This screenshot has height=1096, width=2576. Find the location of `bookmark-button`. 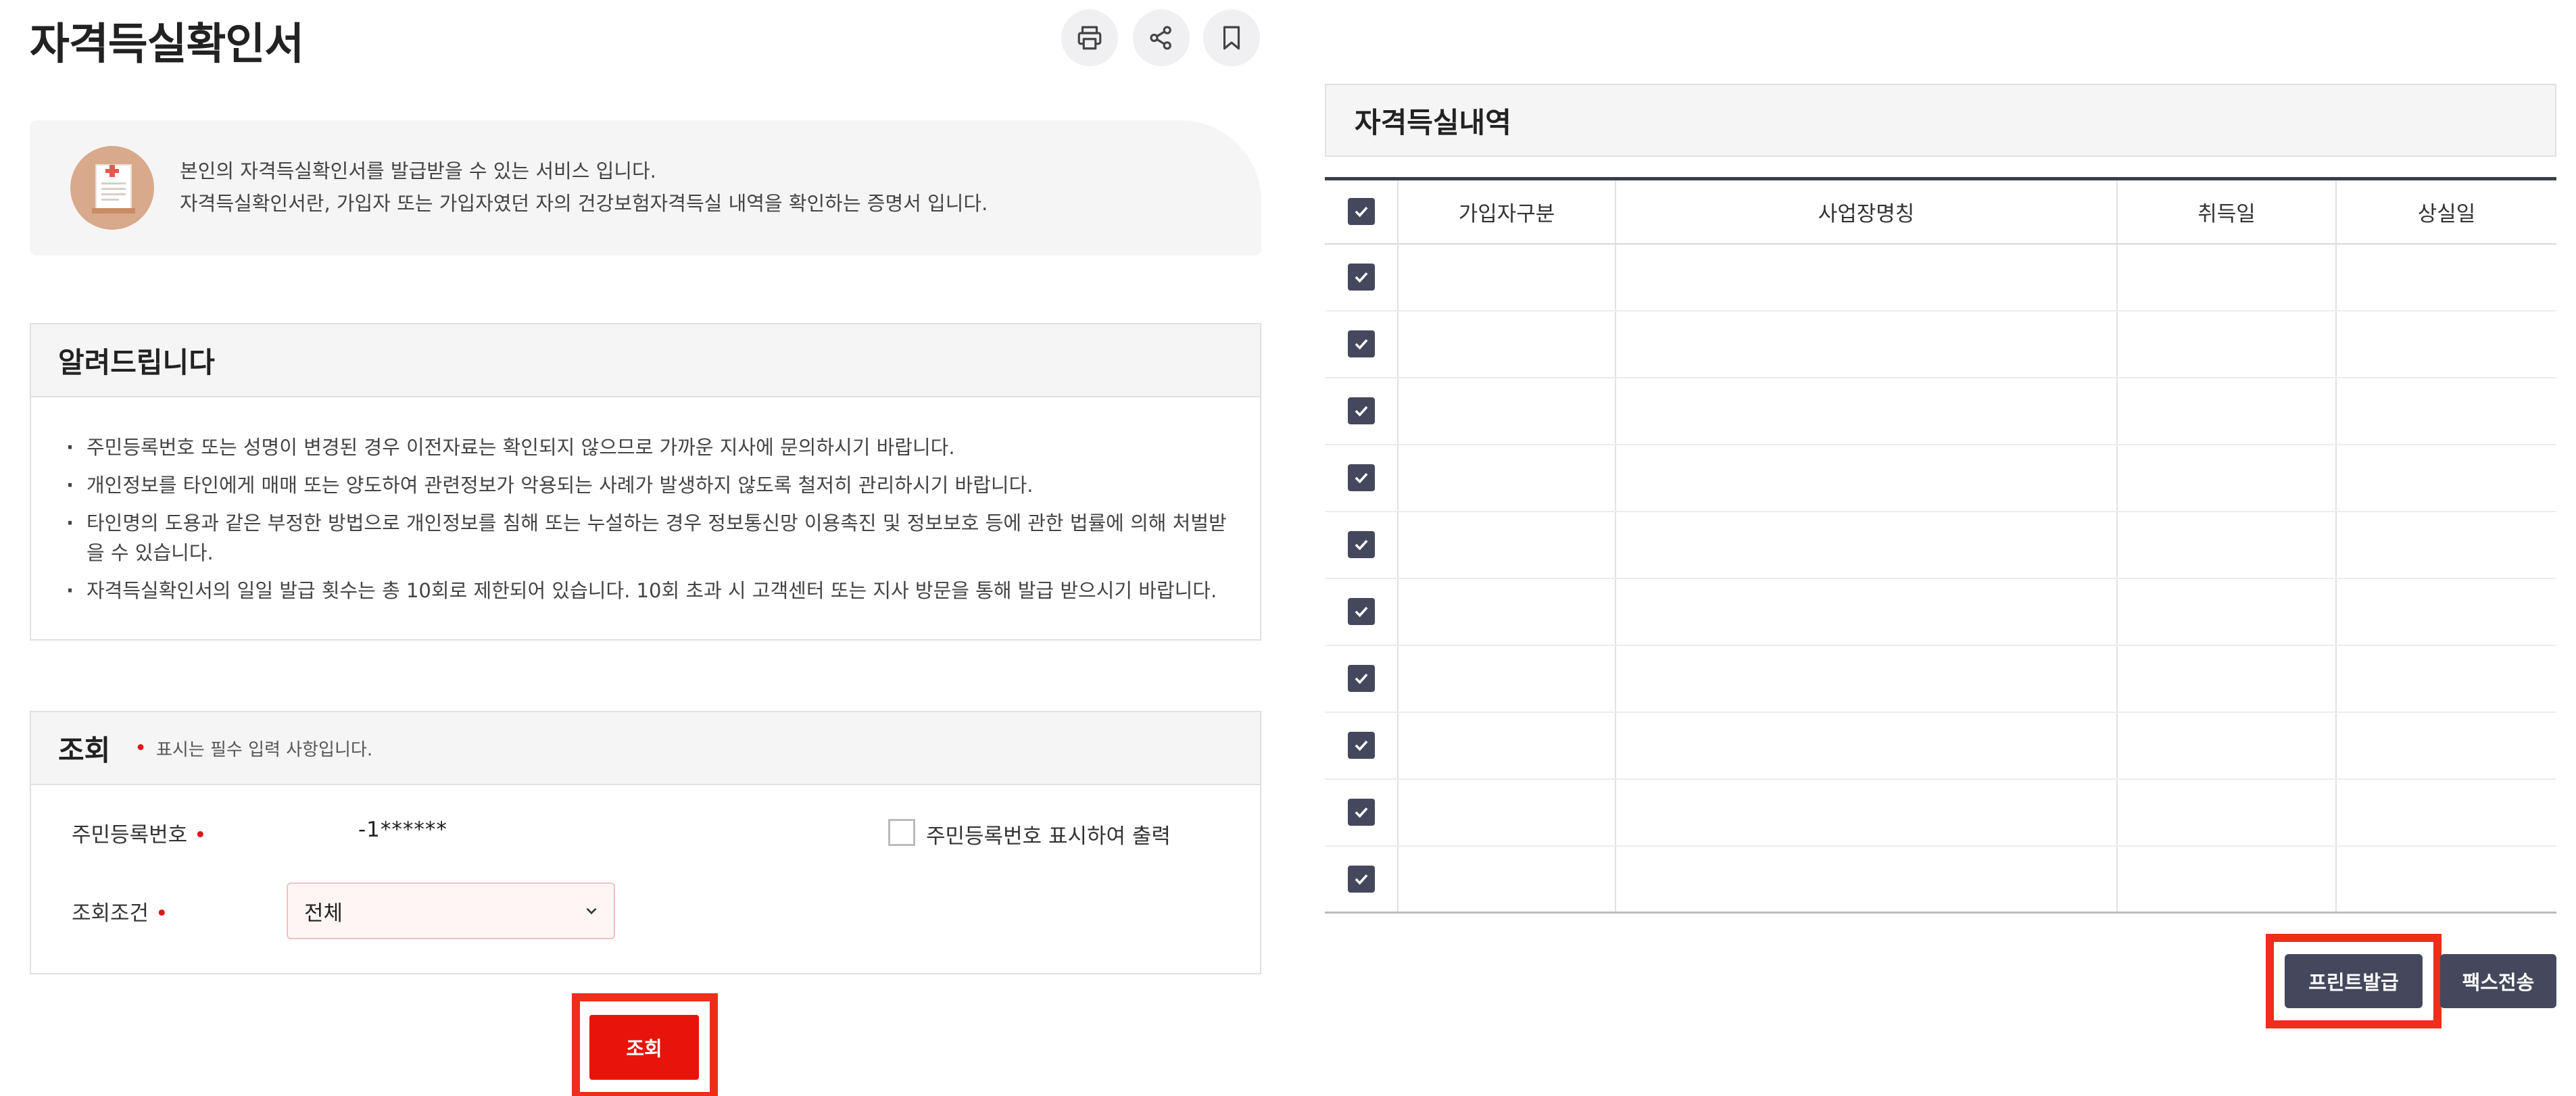

bookmark-button is located at coordinates (1231, 37).